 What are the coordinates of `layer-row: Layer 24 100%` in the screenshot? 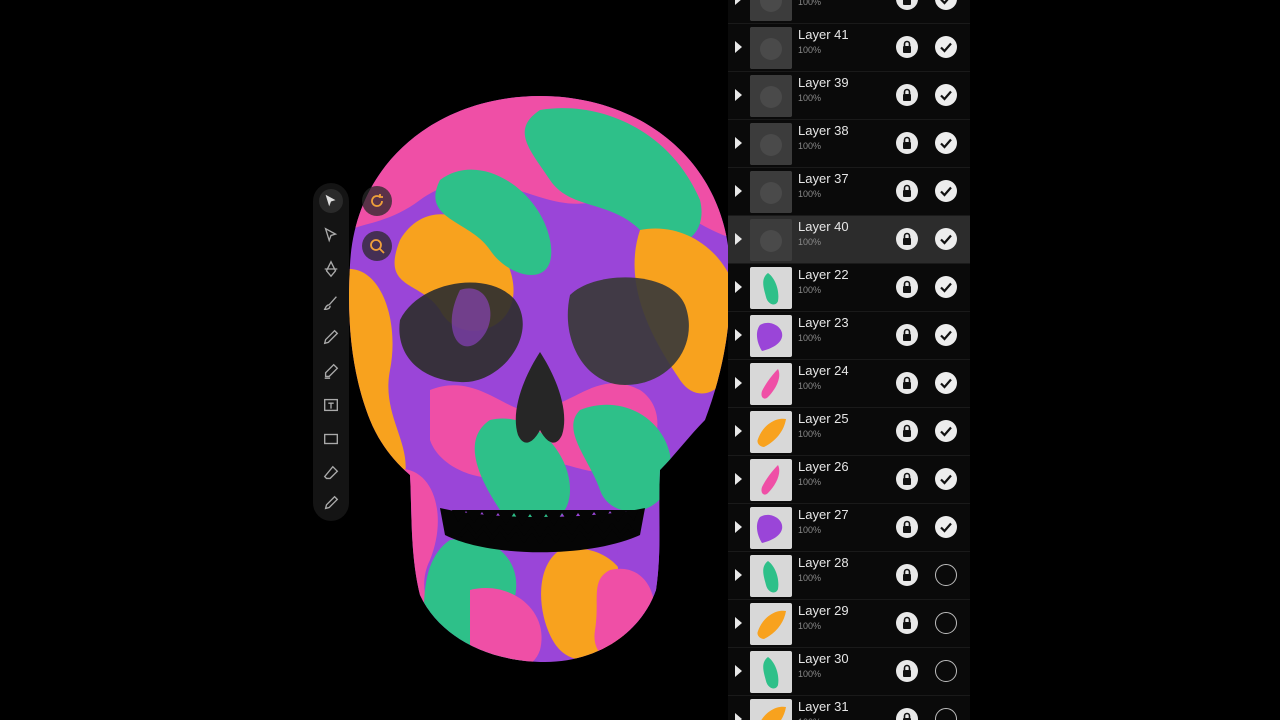 It's located at (849, 384).